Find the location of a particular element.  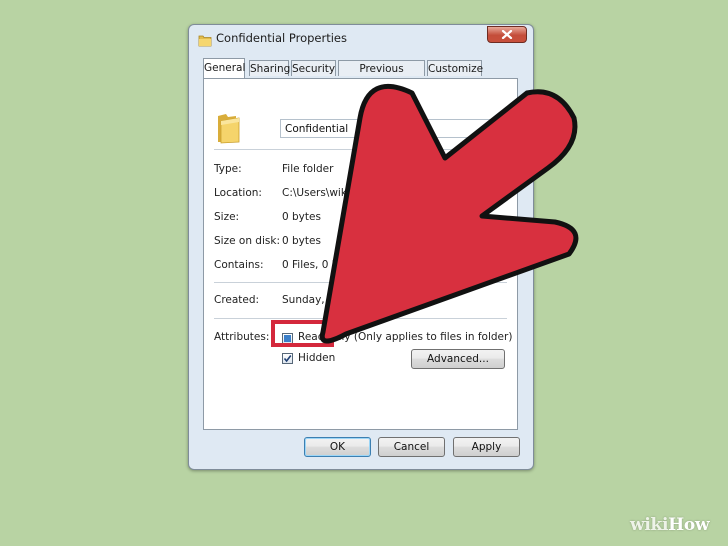

watermark-prefix: wiki is located at coordinates (649, 525).